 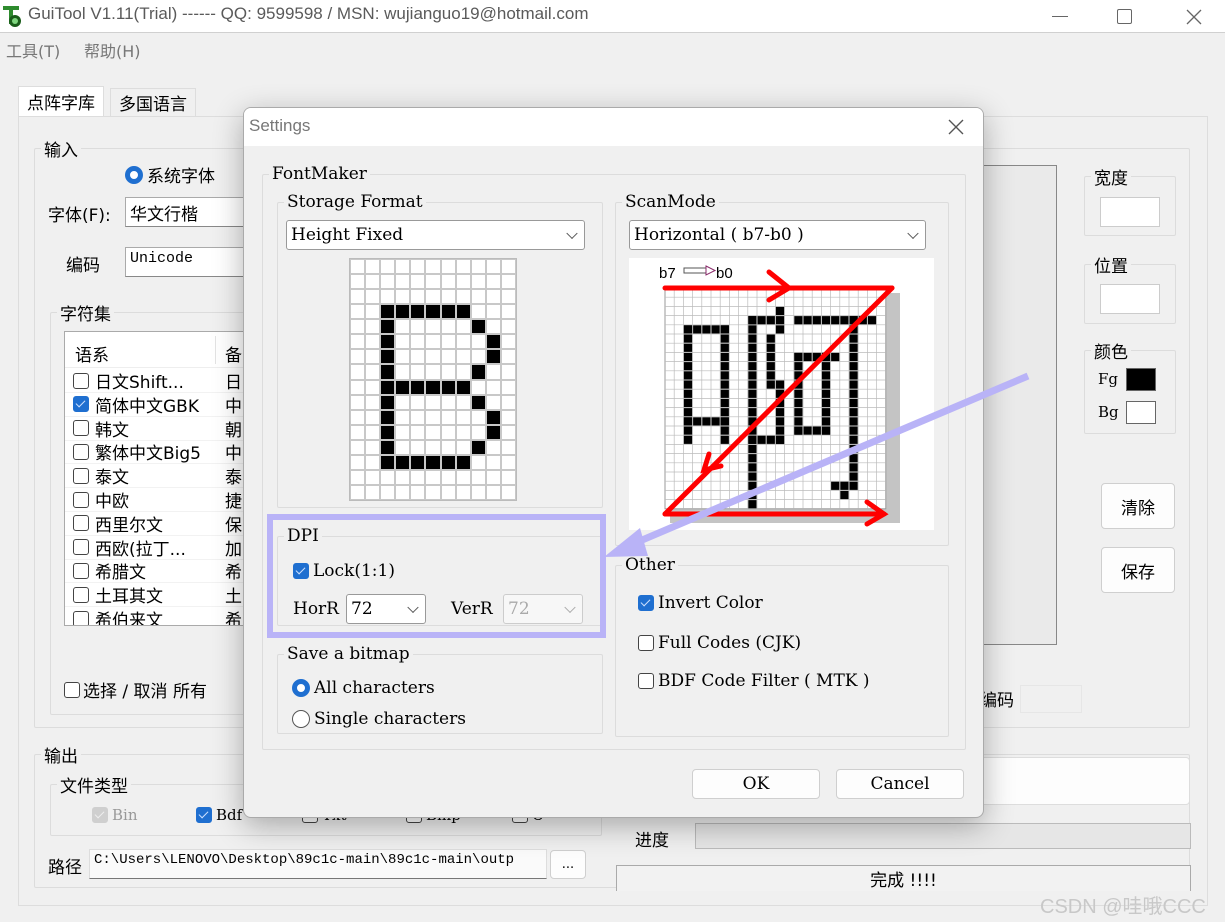 I want to click on annotation-arrow-shaft, so click(x=828, y=461).